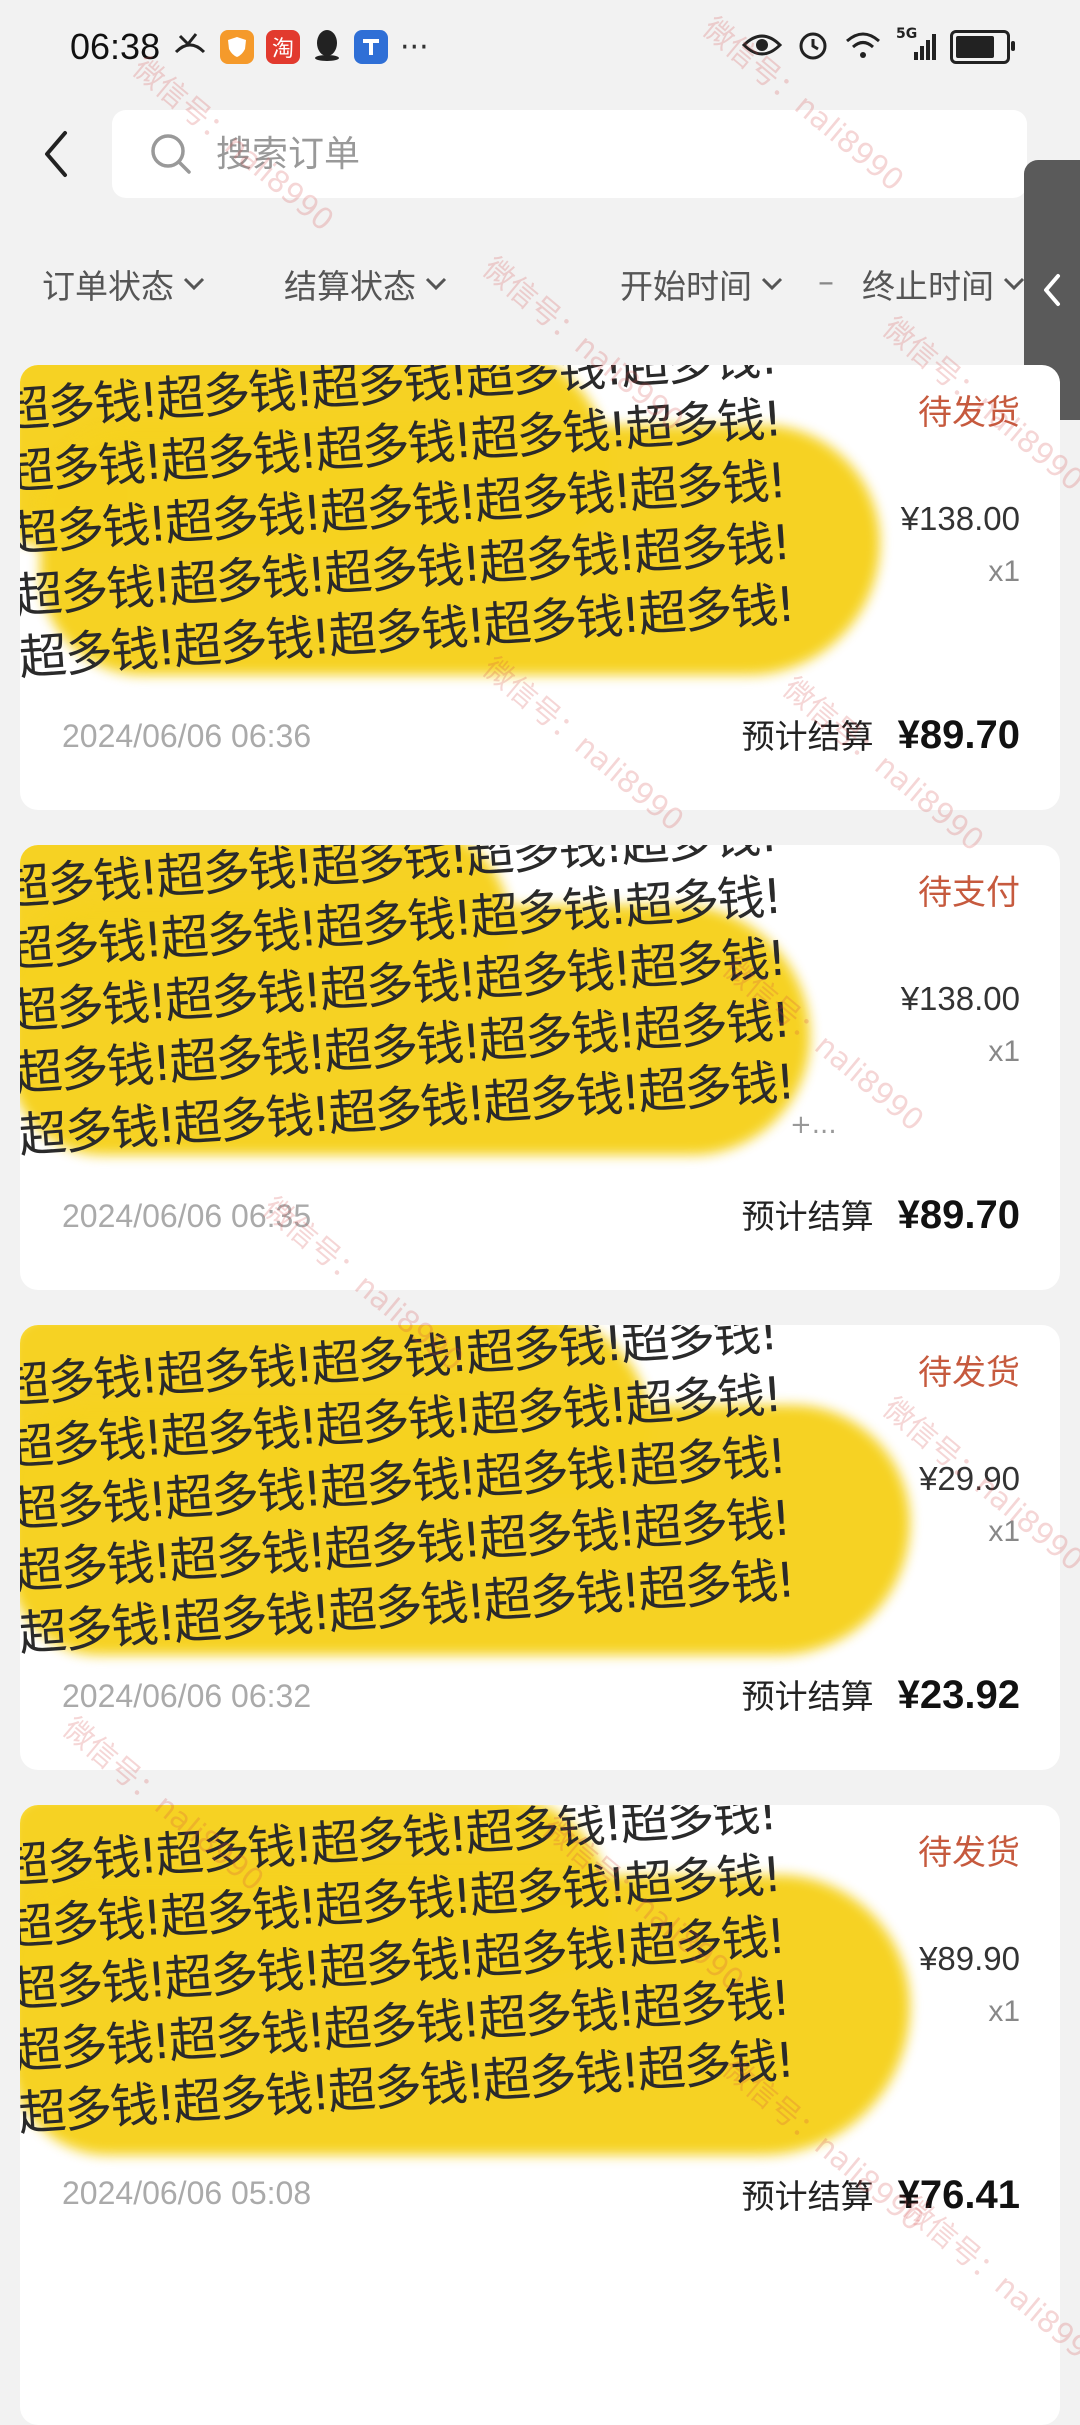  I want to click on more-notifications-icon: ···, so click(414, 47).